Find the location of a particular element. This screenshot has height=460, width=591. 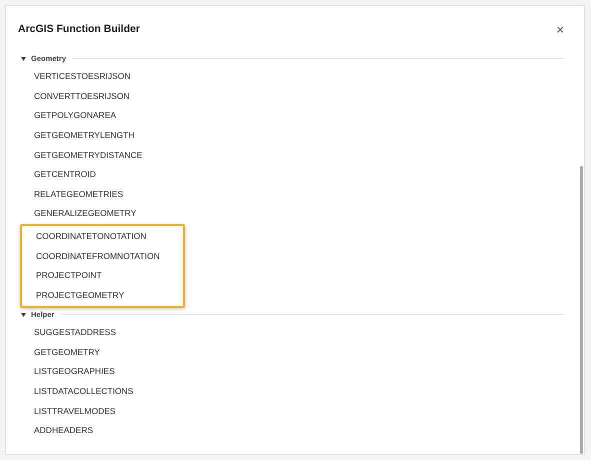

function-item: GENERALIZEGEOMETRY is located at coordinates (285, 214).